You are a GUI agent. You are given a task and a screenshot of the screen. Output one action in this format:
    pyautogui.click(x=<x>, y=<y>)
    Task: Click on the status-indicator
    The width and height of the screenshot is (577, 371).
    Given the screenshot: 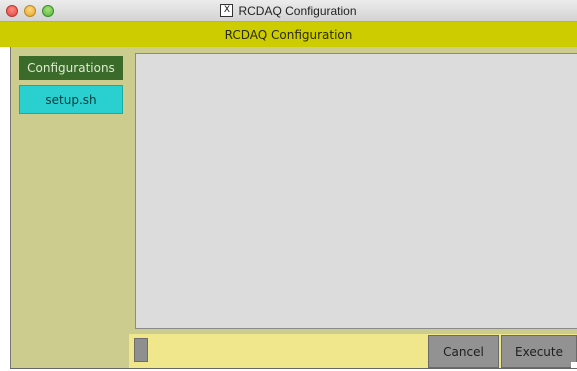 What is the action you would take?
    pyautogui.click(x=141, y=350)
    